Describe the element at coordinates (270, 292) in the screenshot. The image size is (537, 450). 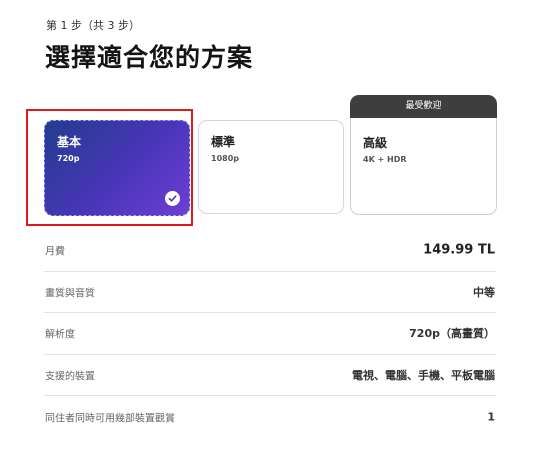
I see `feature-row-quality: 畫質與音質 中等` at that location.